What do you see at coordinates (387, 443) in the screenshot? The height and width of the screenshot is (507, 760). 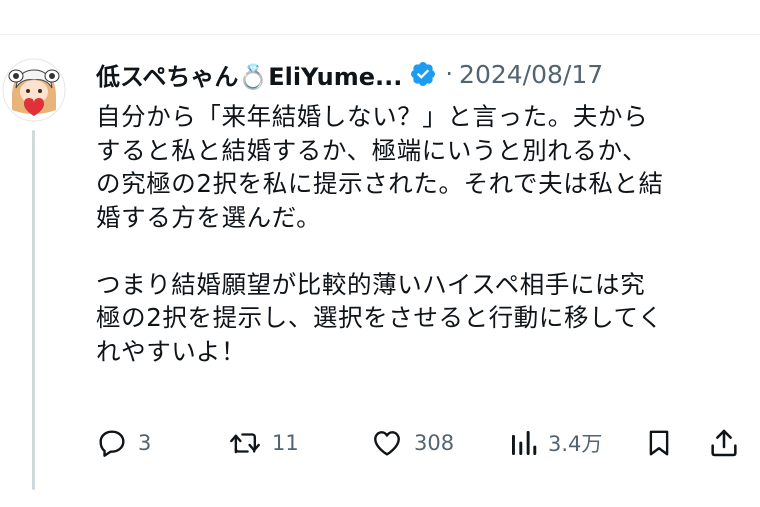 I see `heart-icon` at bounding box center [387, 443].